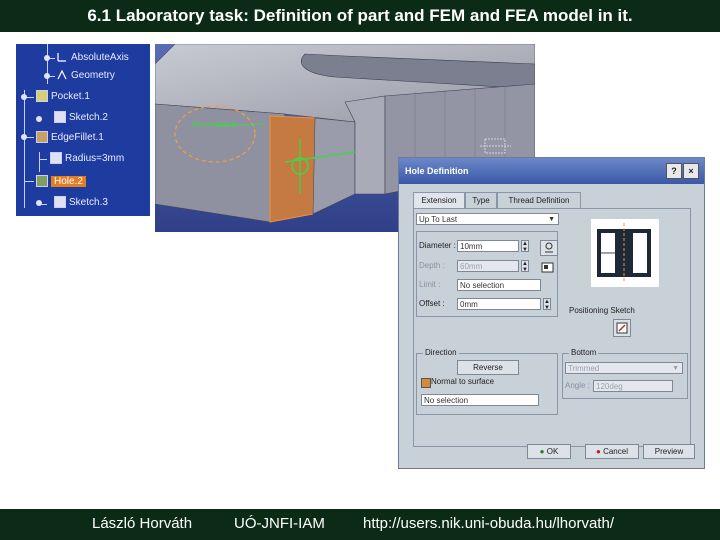  I want to click on tree-item-sketch-2: Sketch.2, so click(81, 118).